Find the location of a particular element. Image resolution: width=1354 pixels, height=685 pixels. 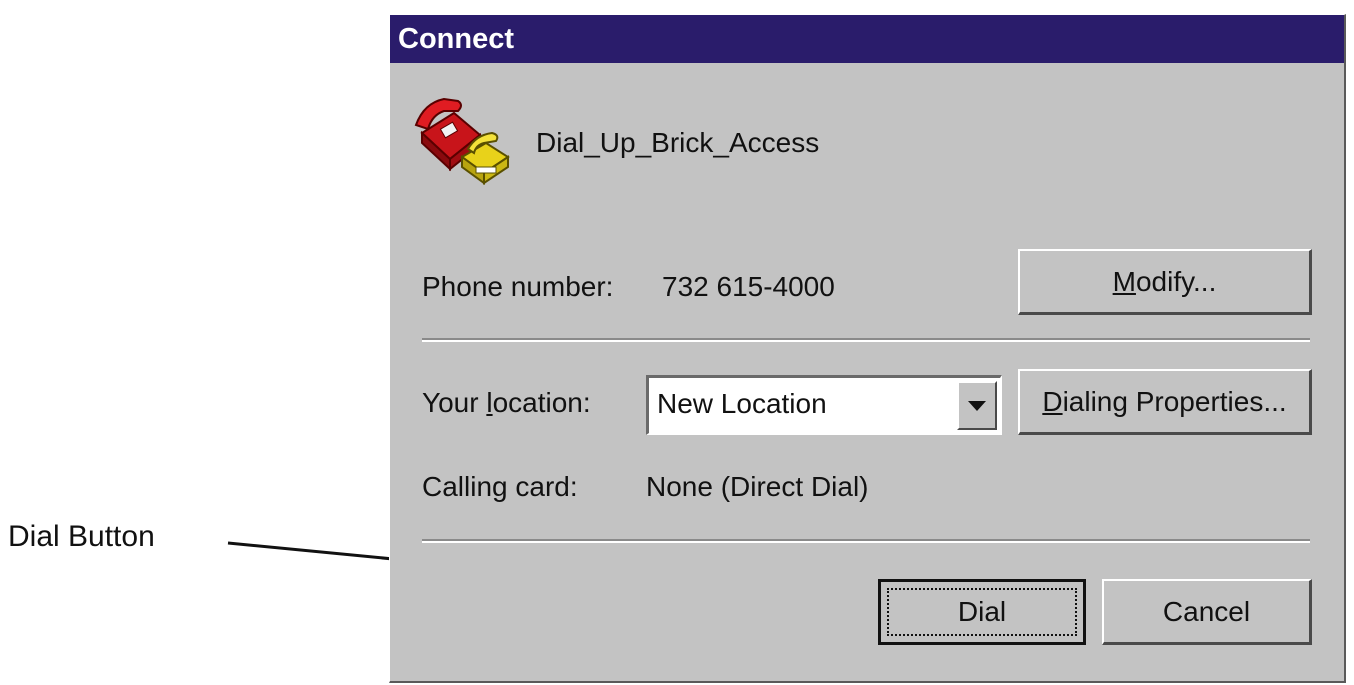

dial-button: Dial is located at coordinates (982, 612).